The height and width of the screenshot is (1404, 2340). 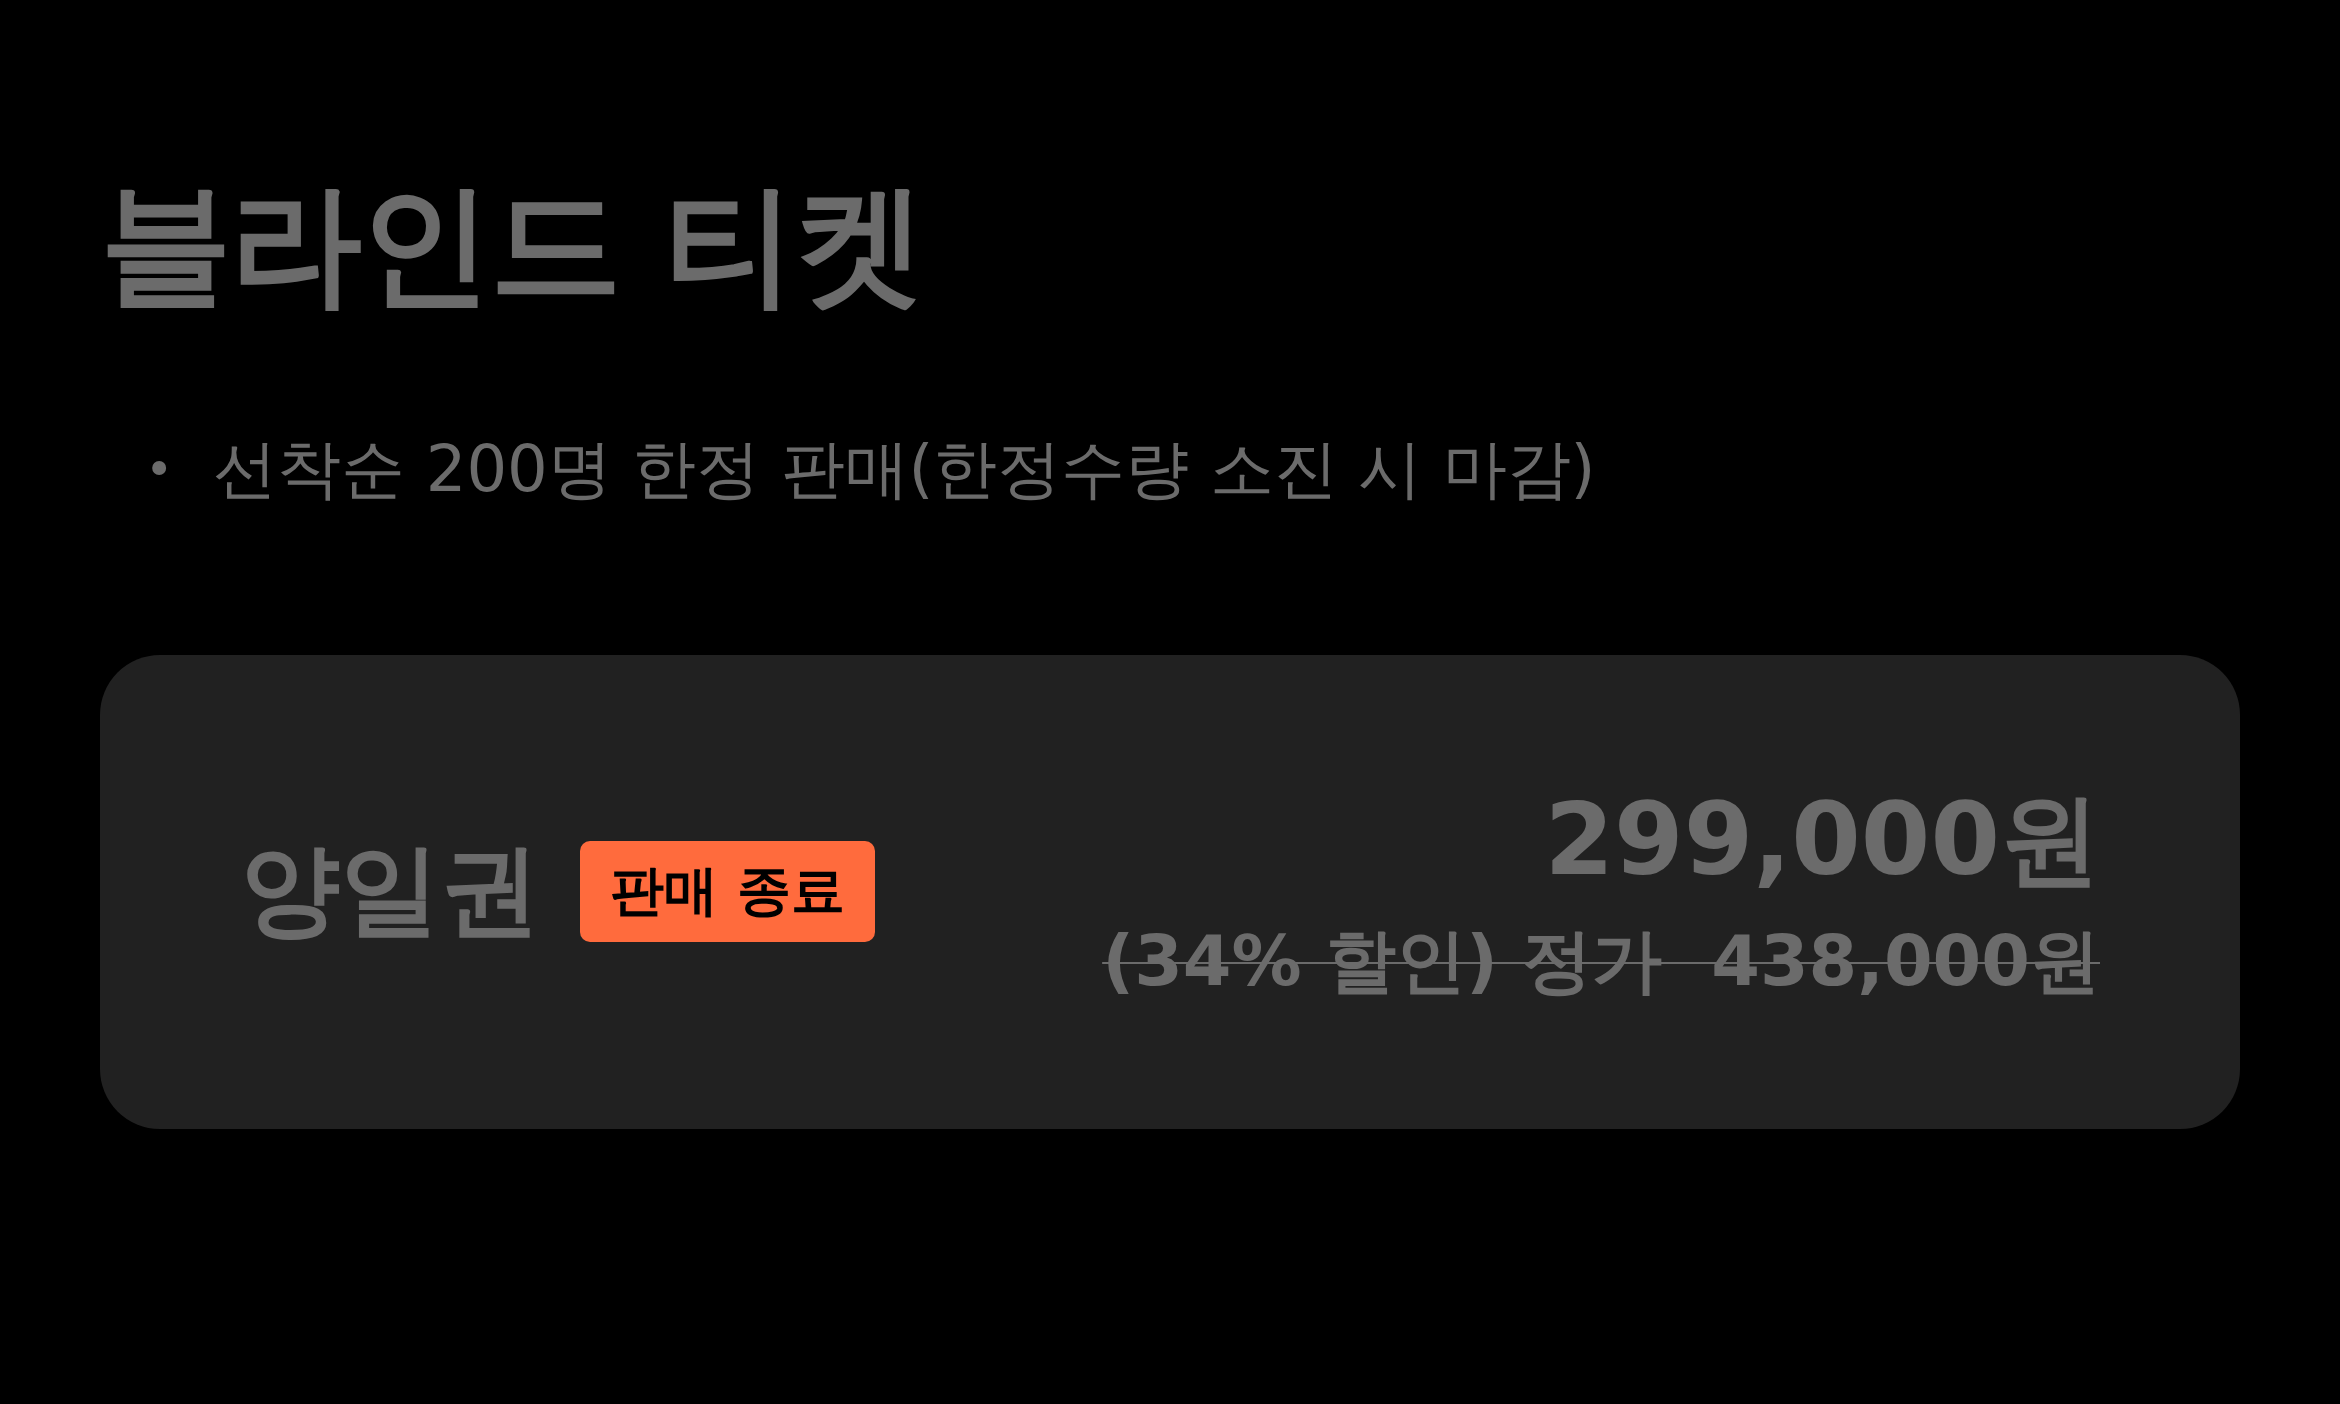 What do you see at coordinates (727, 892) in the screenshot?
I see `status-badge: 판매 종료` at bounding box center [727, 892].